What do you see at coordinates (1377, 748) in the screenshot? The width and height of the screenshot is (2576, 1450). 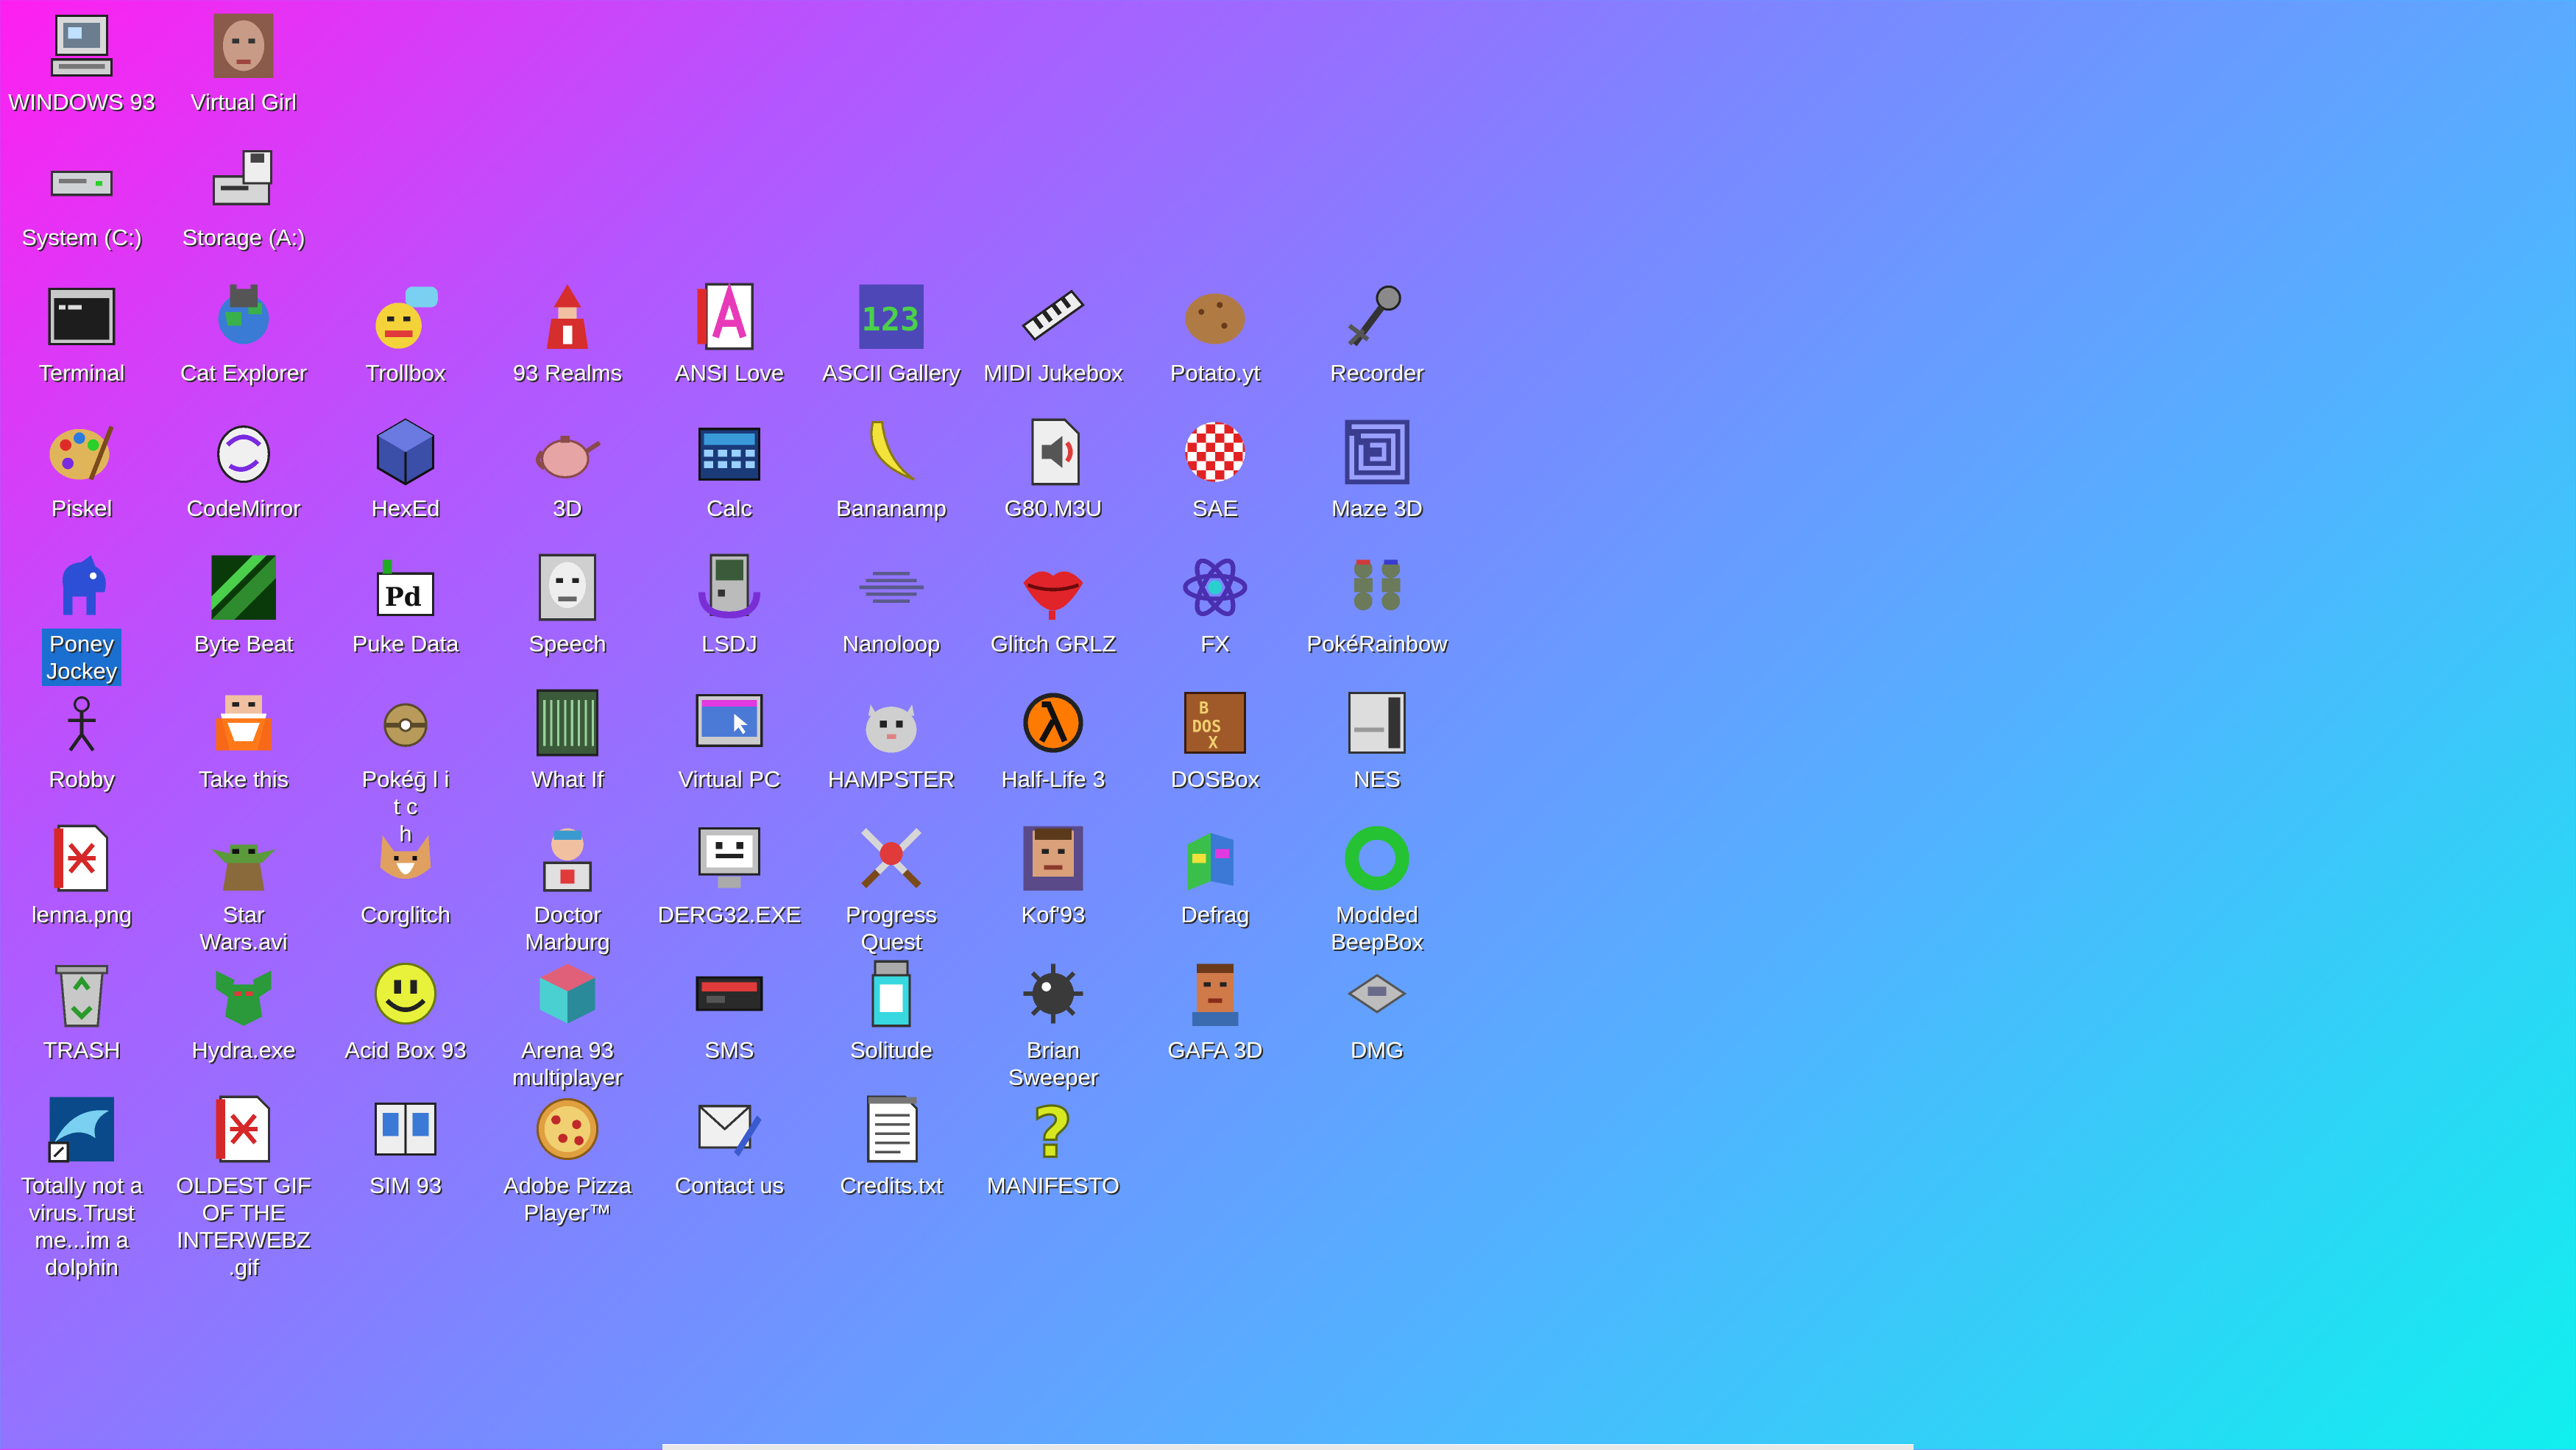 I see `desktop-icon-nes-console: NES` at bounding box center [1377, 748].